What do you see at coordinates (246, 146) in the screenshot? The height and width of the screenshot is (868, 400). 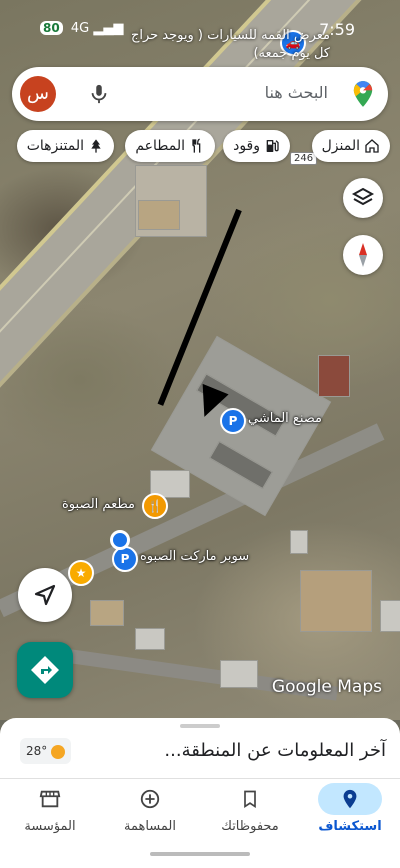 I see `chip-label: وقود` at bounding box center [246, 146].